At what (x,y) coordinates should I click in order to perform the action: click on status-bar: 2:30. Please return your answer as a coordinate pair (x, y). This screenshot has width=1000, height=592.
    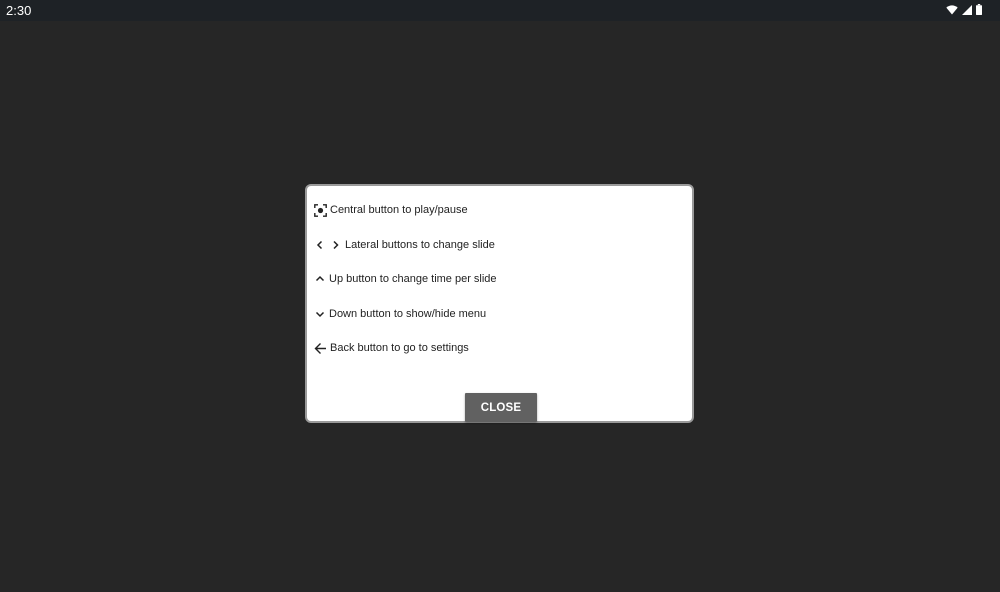
    Looking at the image, I should click on (500, 10).